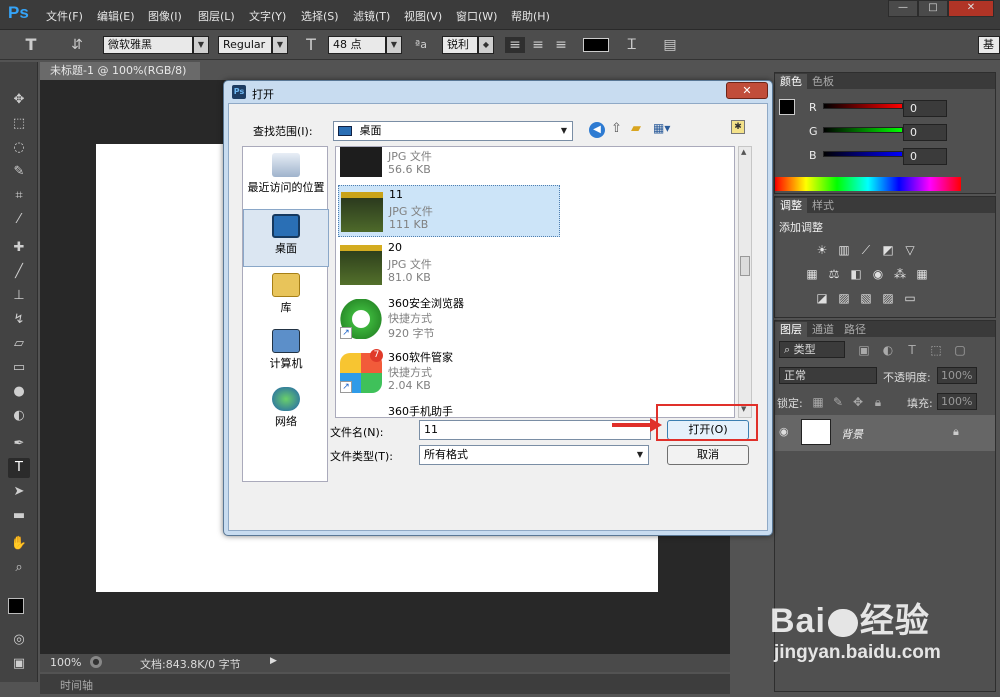 This screenshot has width=1000, height=697. I want to click on brush-tool-icon: ╱, so click(19, 272).